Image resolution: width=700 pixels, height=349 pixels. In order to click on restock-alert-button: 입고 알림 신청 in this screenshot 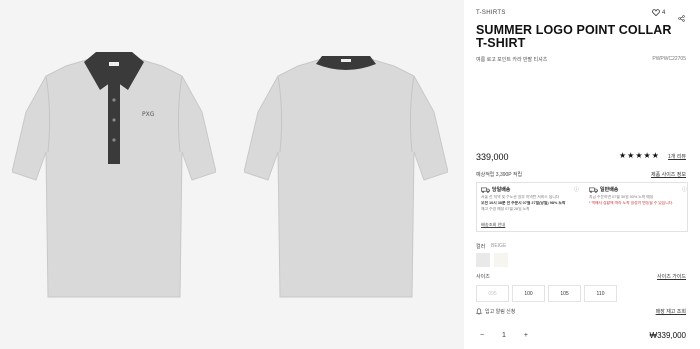, I will do `click(495, 311)`.